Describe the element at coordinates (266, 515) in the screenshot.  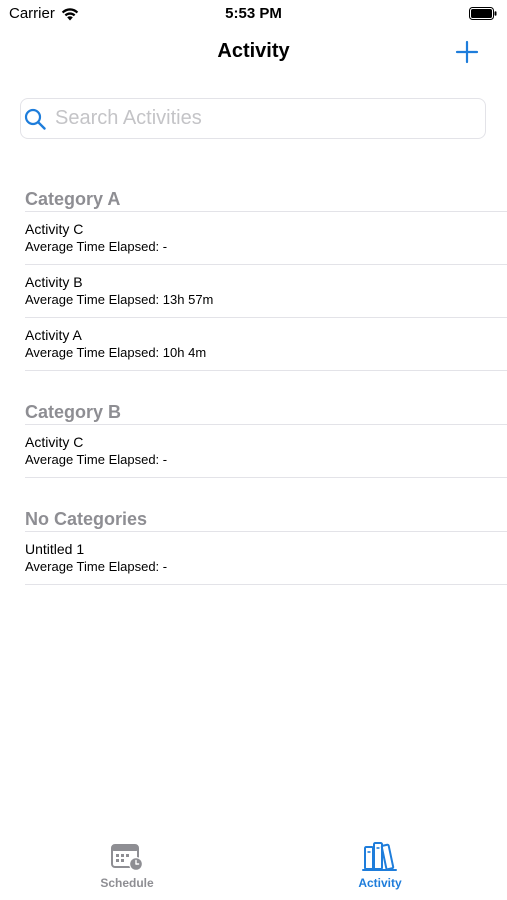
I see `section-header: No Categories` at that location.